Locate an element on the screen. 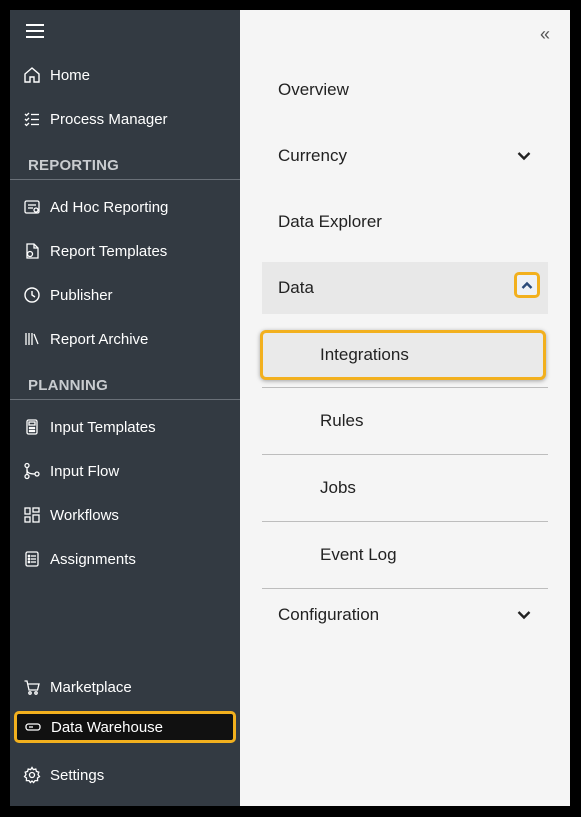 This screenshot has height=817, width=581. archive-icon is located at coordinates (32, 339).